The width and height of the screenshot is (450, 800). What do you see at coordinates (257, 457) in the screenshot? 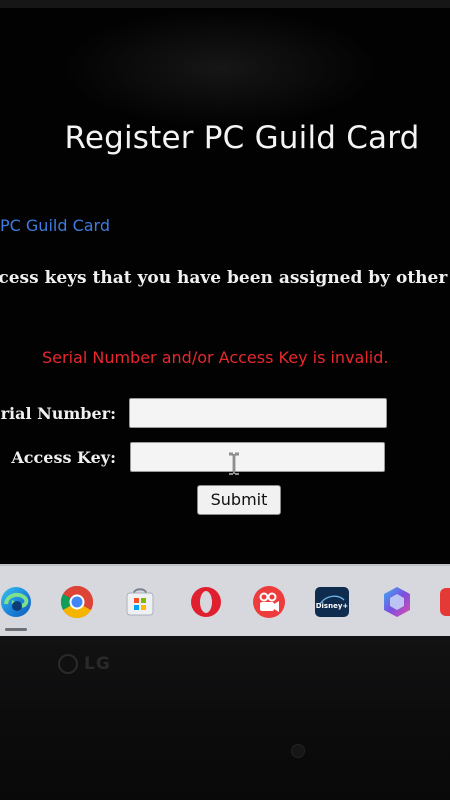
I see `access-key-input` at bounding box center [257, 457].